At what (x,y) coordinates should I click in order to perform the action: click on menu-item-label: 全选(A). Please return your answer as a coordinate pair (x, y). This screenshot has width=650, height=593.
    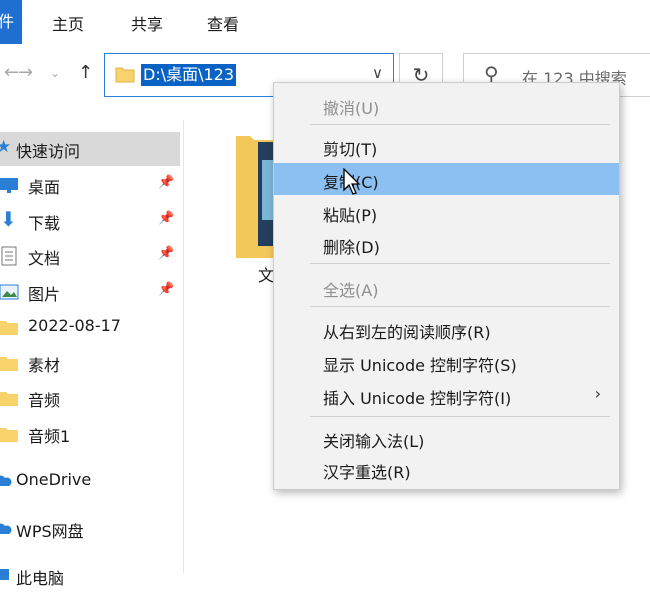
    Looking at the image, I should click on (351, 290).